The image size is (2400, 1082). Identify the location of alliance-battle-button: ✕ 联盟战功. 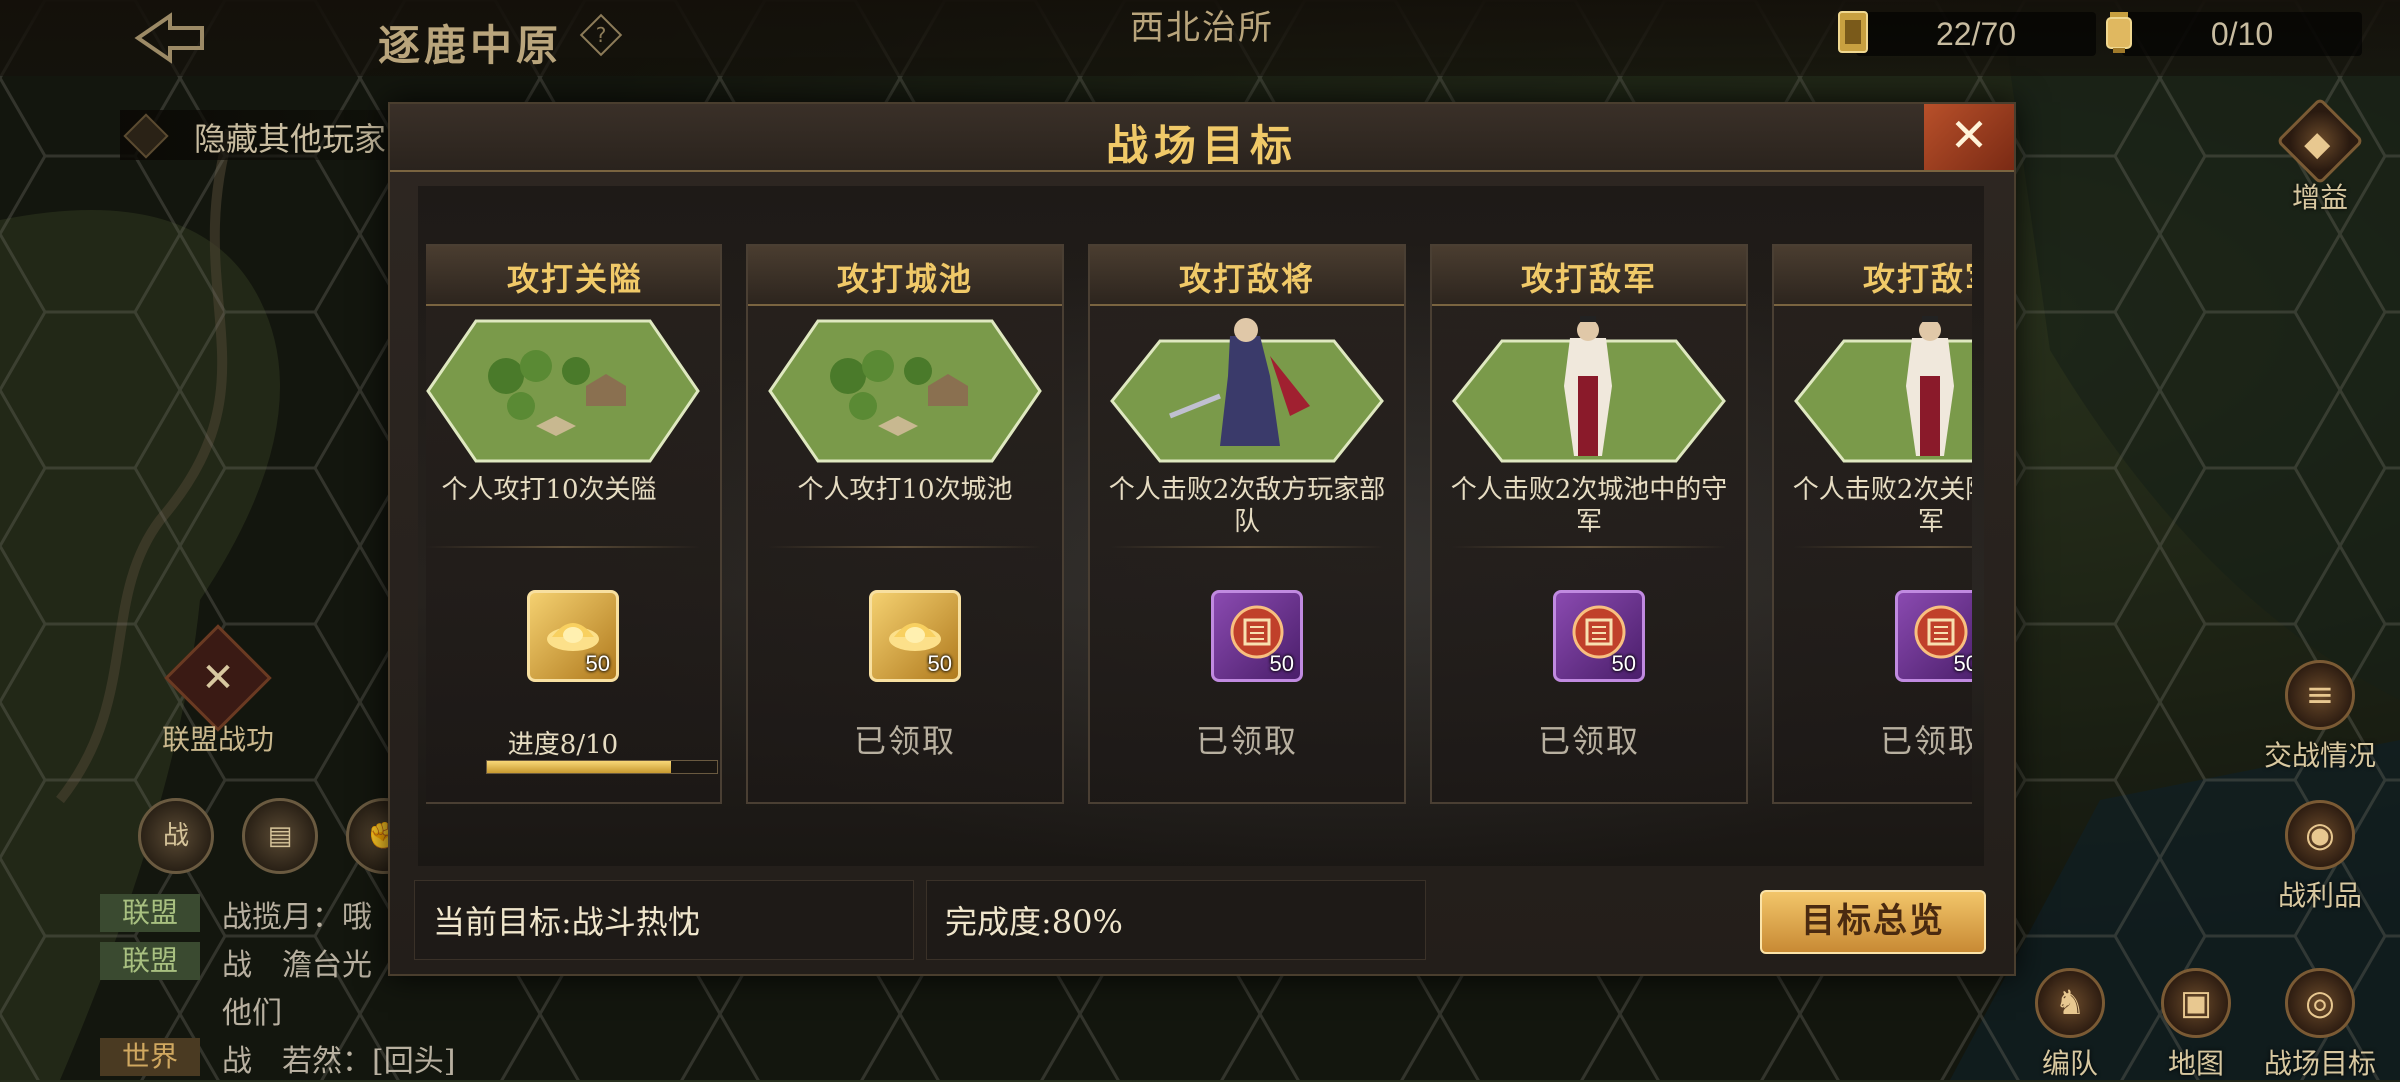
(218, 692).